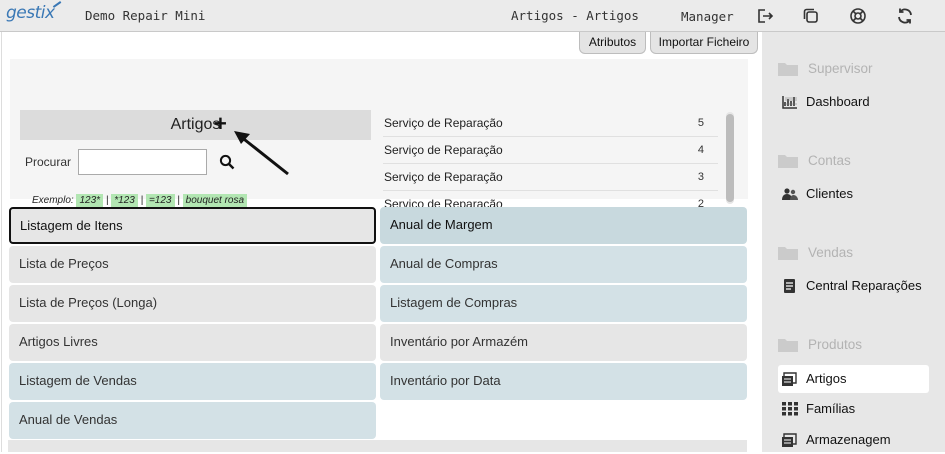 The image size is (945, 454). What do you see at coordinates (829, 160) in the screenshot?
I see `section-title: Contas` at bounding box center [829, 160].